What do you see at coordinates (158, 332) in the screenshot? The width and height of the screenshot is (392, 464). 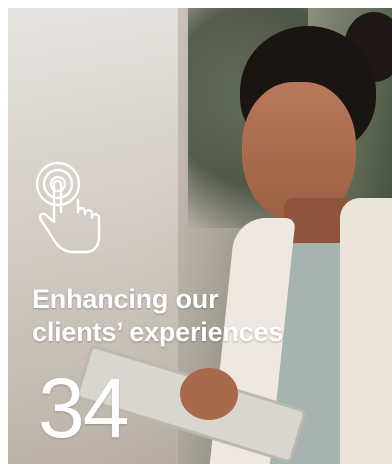 I see `headline-line: clients’ experiences` at bounding box center [158, 332].